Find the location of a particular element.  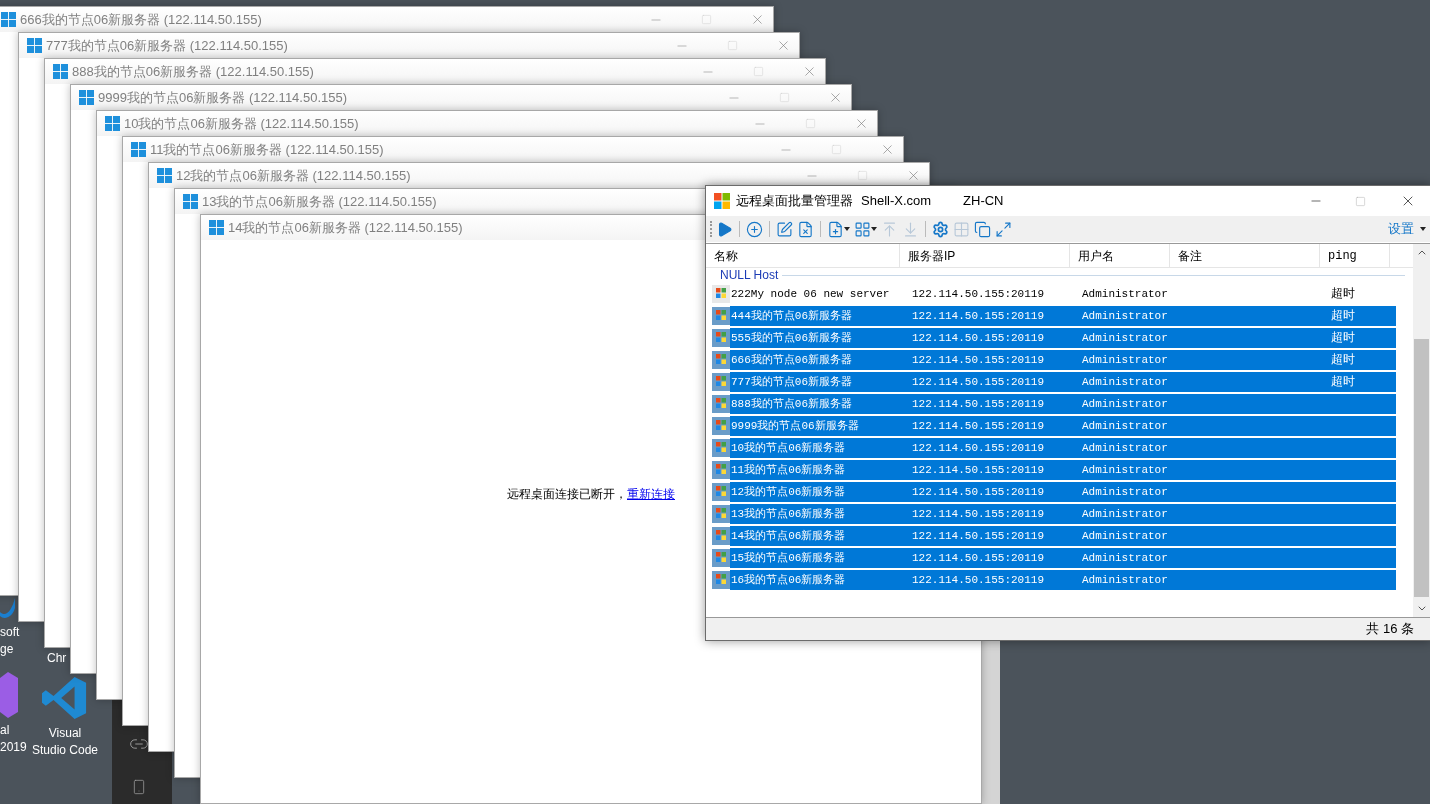

language-label: ZH-CN is located at coordinates (983, 201).